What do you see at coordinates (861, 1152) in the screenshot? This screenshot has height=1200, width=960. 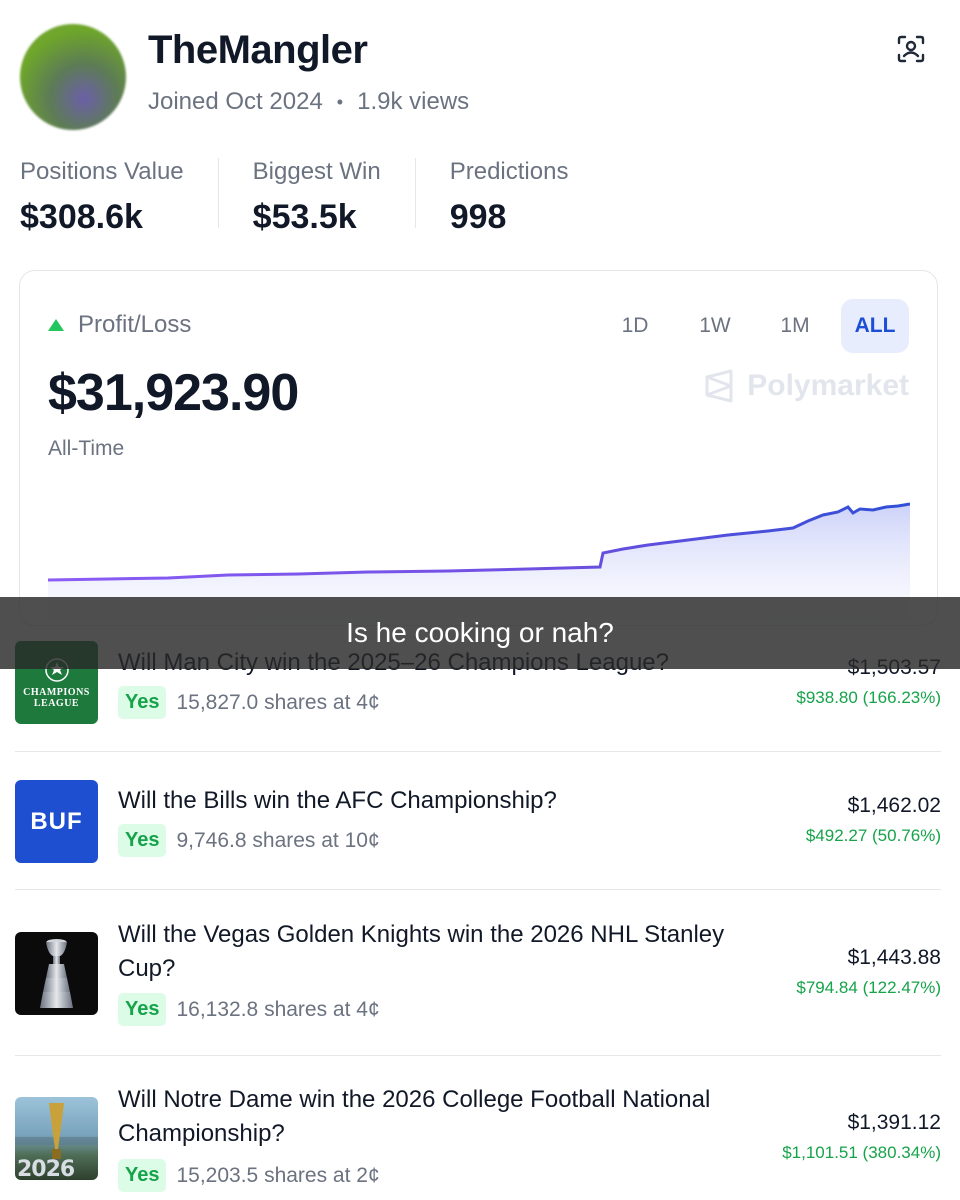 I see `position-pnl: $1,101.51 (380.34%)` at bounding box center [861, 1152].